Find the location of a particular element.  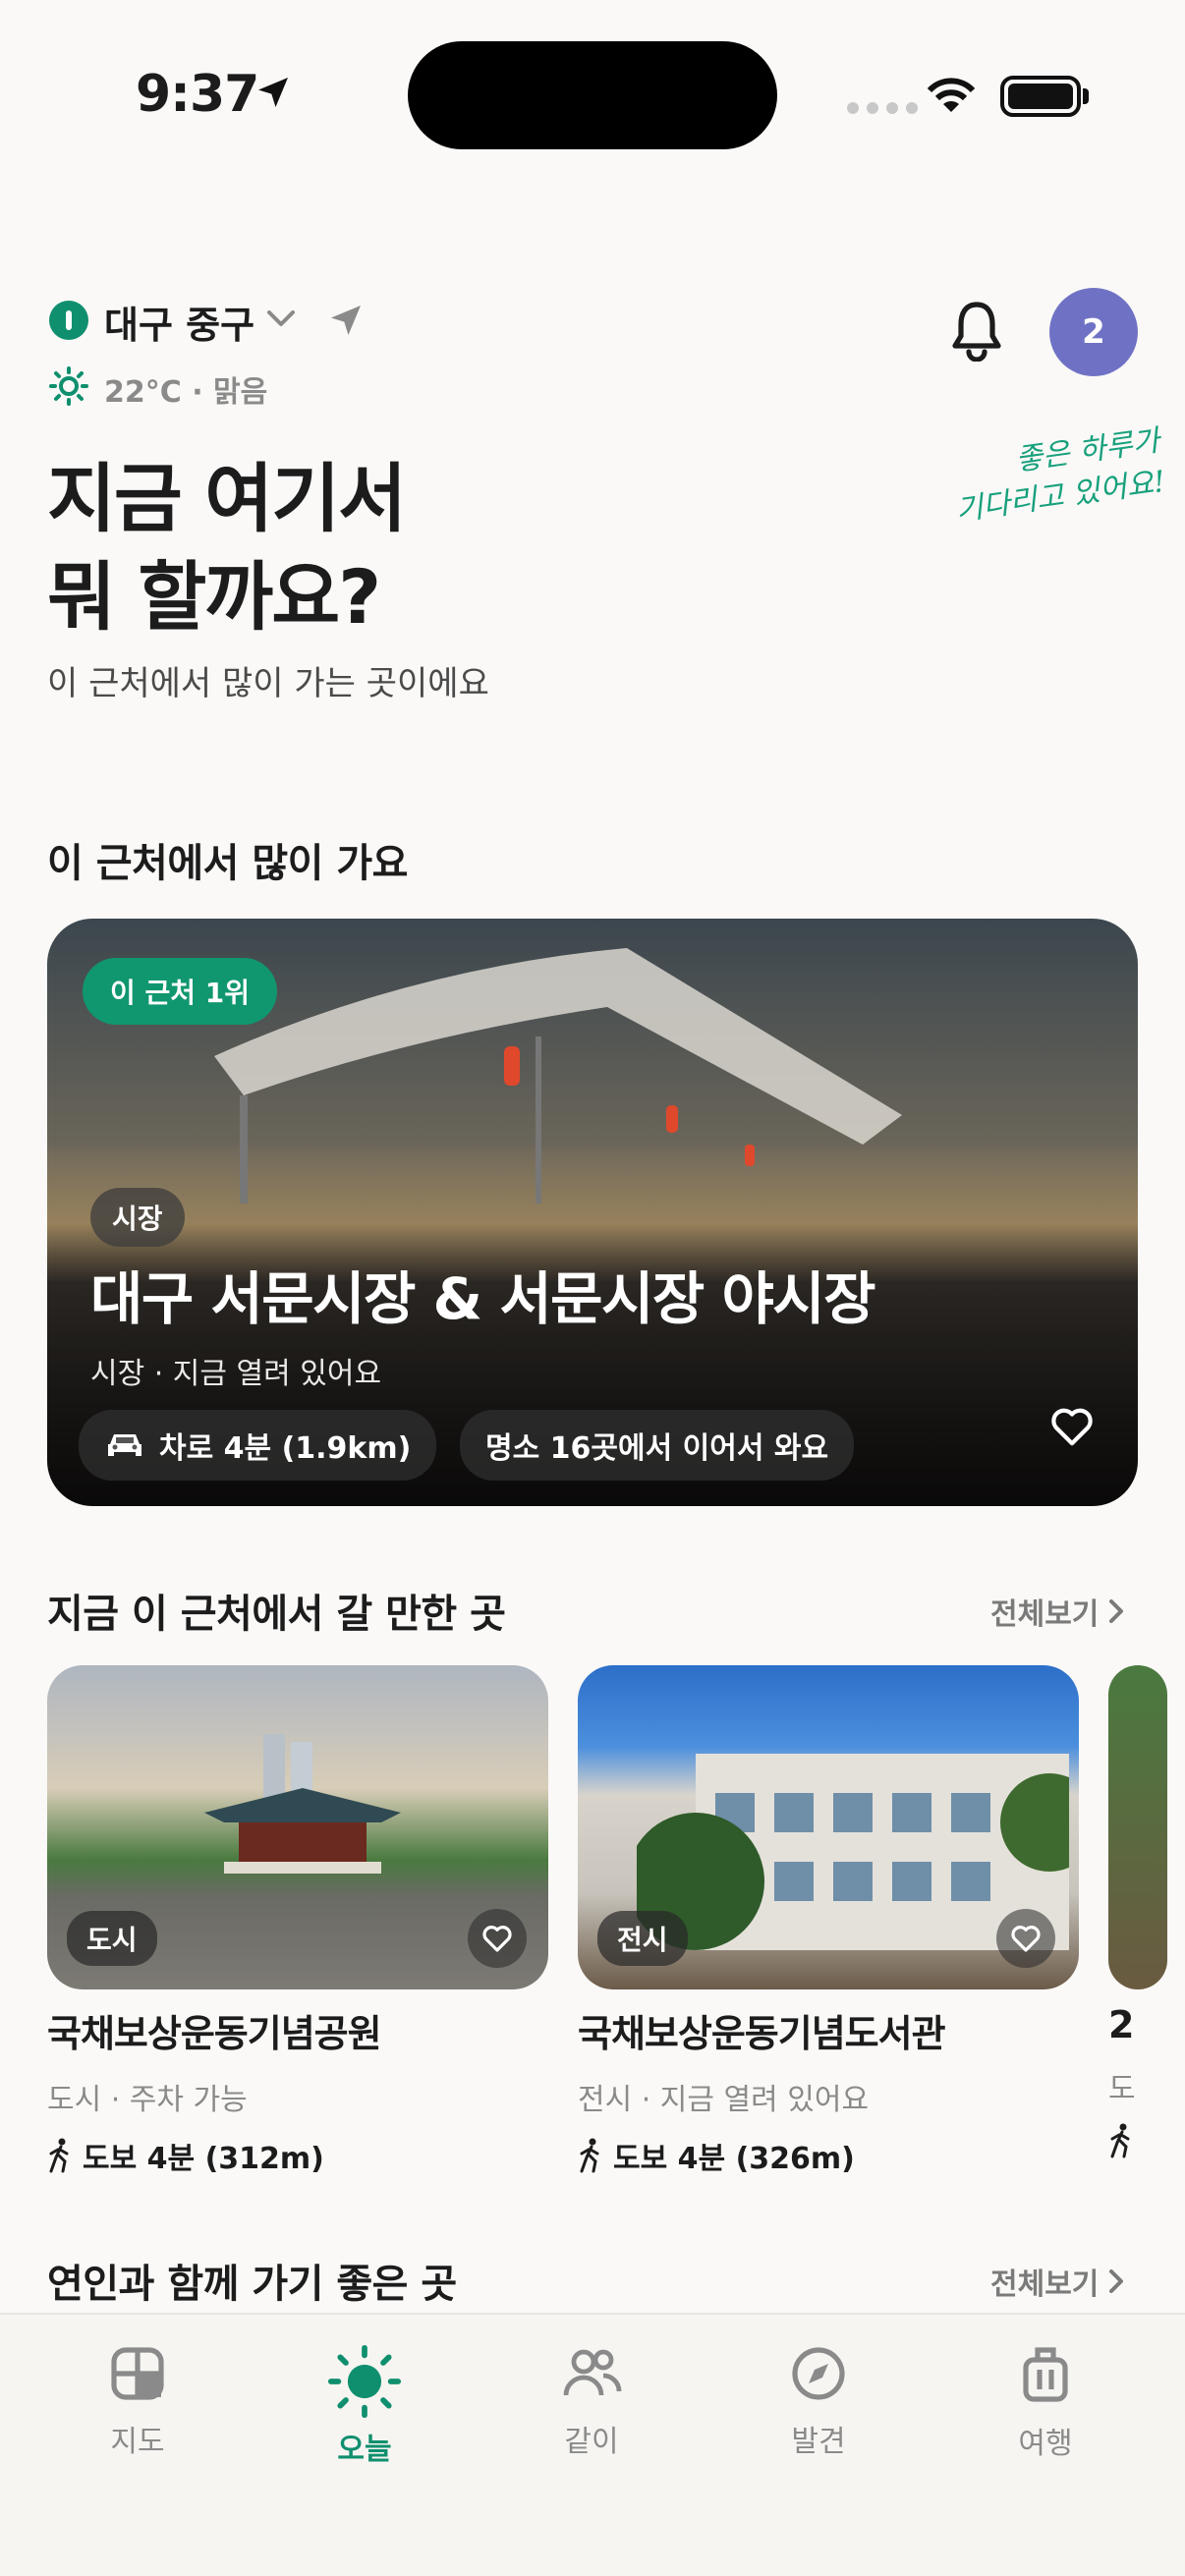

status-time: 9:37 is located at coordinates (198, 94).